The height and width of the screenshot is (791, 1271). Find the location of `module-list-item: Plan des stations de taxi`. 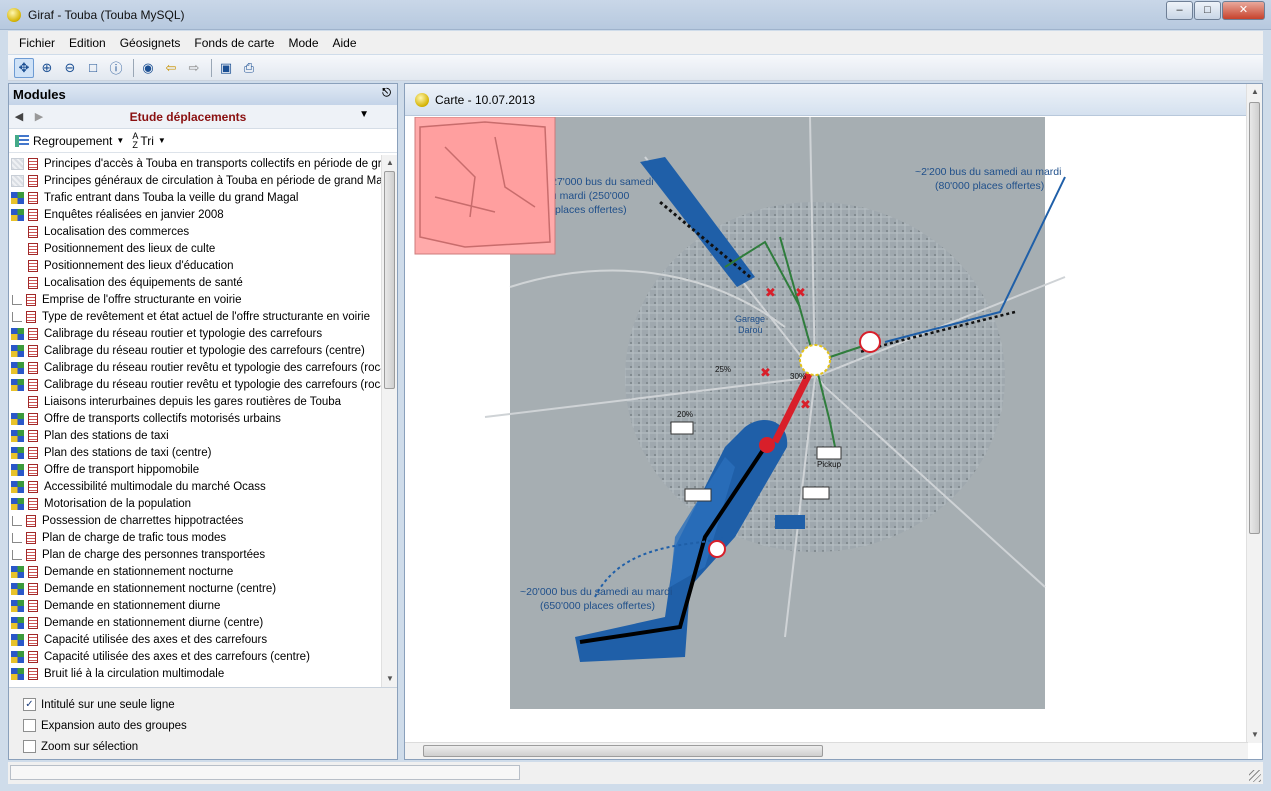

module-list-item: Plan des stations de taxi is located at coordinates (195, 435).